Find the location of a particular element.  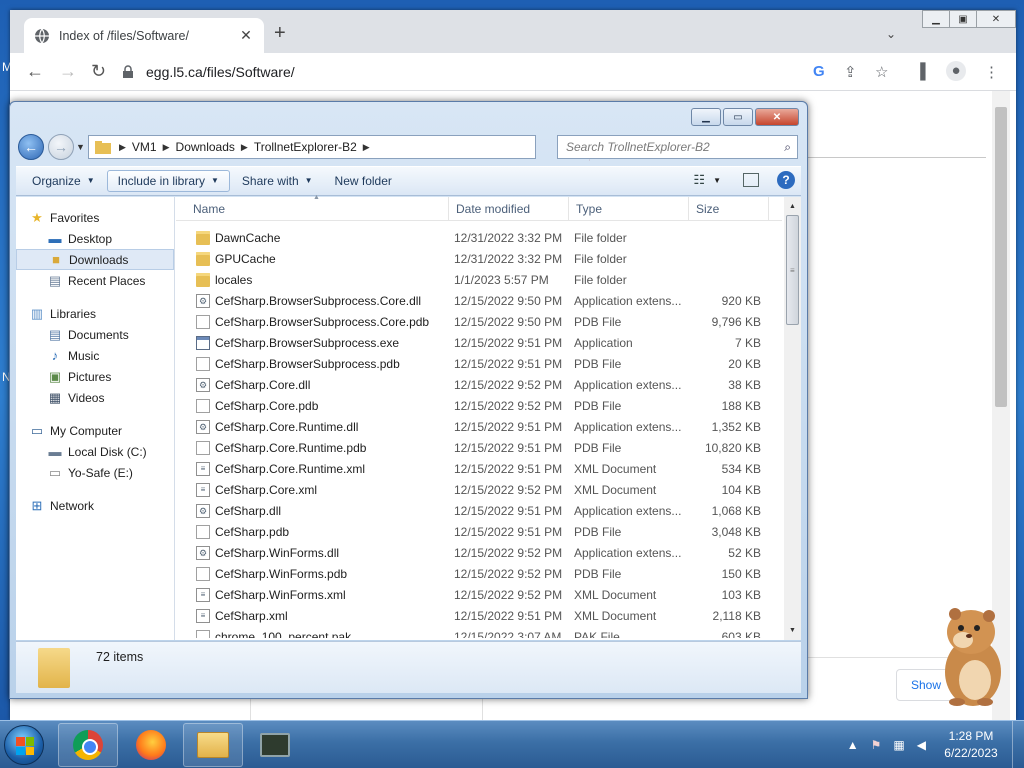

new-folder-button: New folder is located at coordinates (363, 181).